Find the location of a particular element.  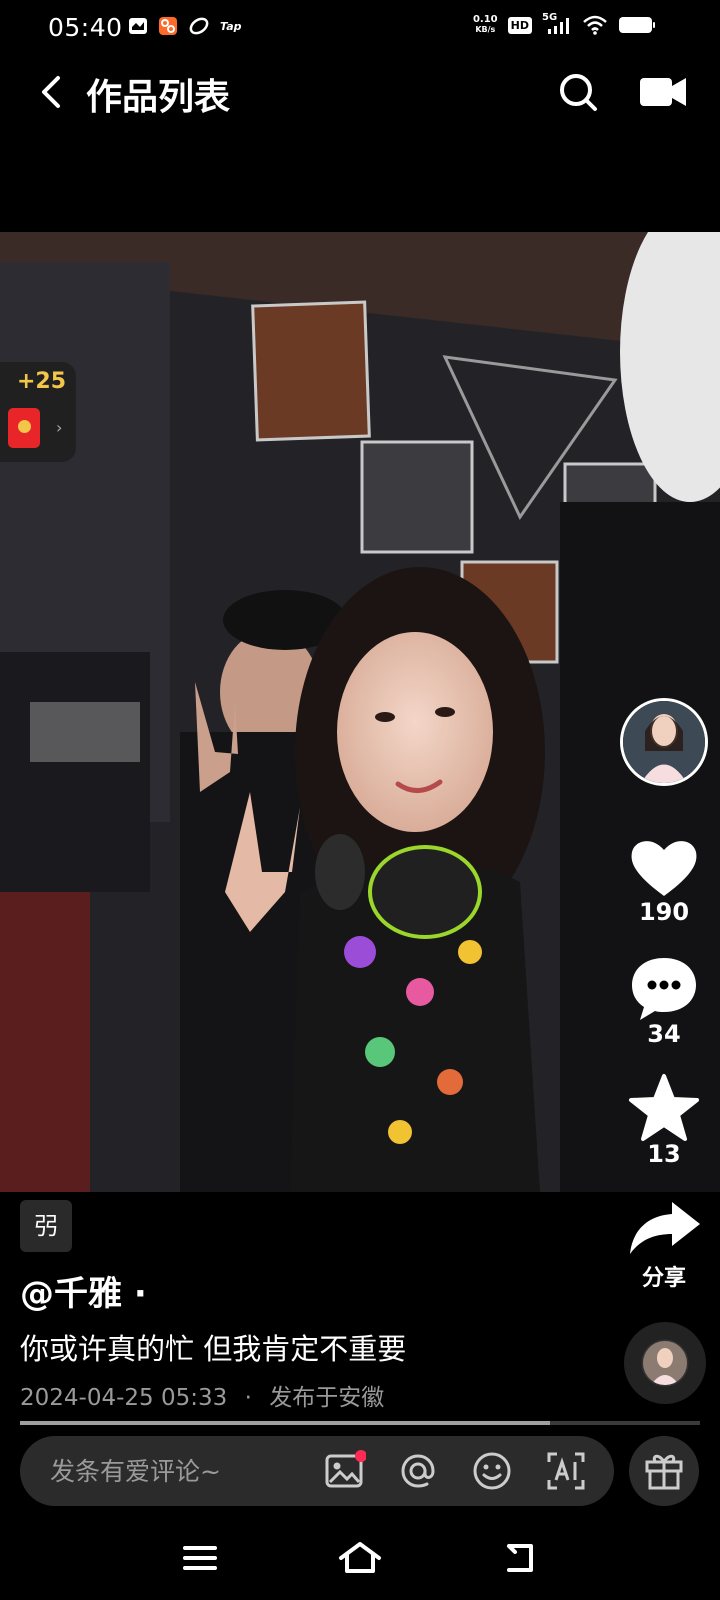

app-icon is located at coordinates (168, 26).